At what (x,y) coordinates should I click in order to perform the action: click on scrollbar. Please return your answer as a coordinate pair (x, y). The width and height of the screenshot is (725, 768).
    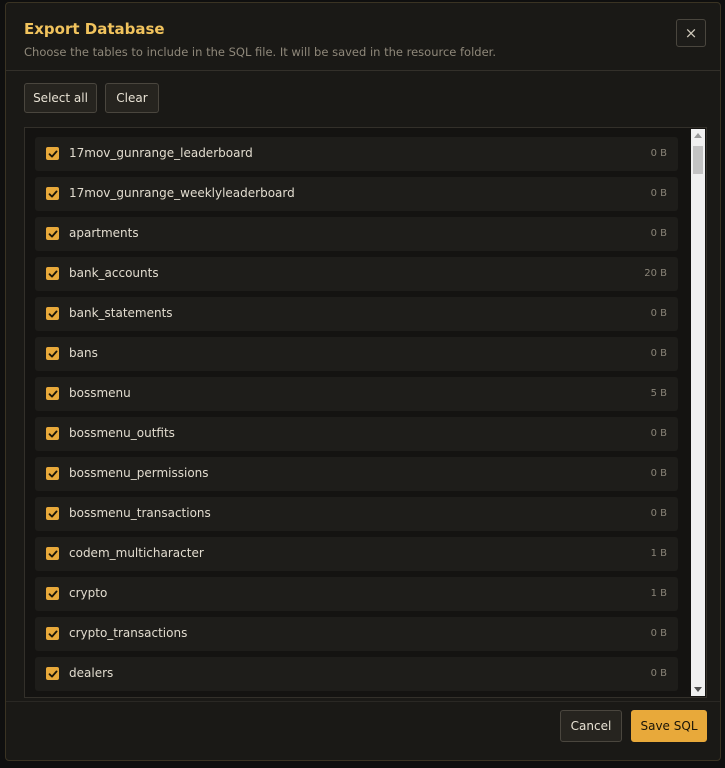
    Looking at the image, I should click on (698, 412).